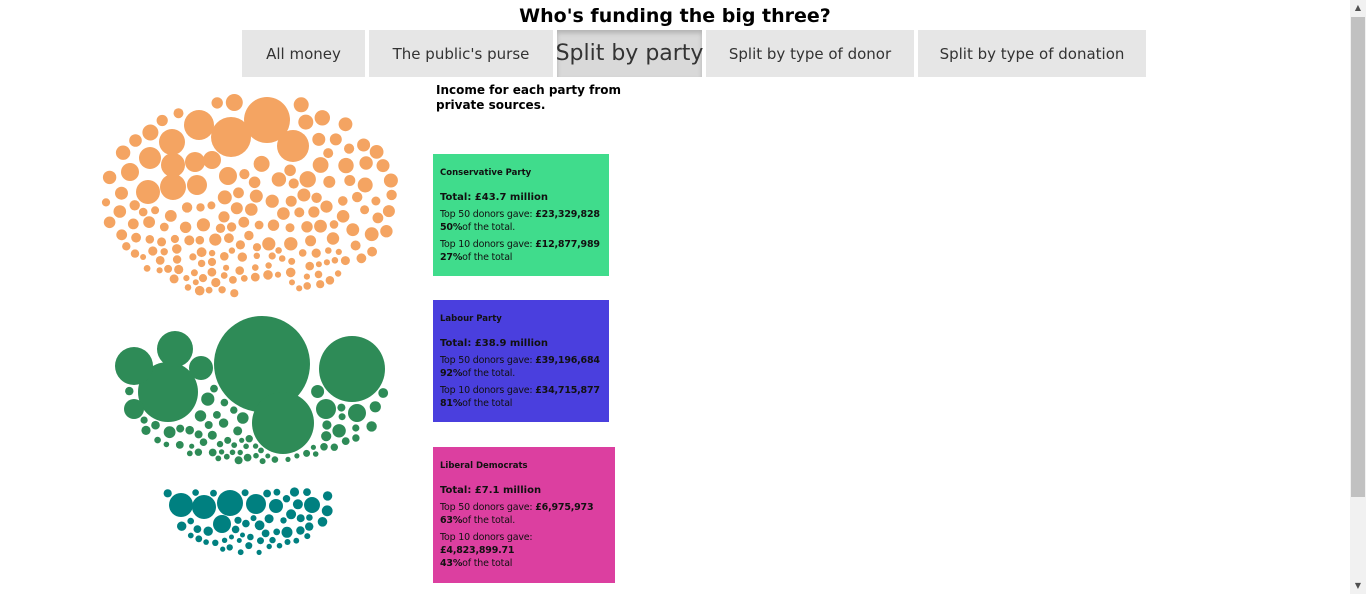 The height and width of the screenshot is (594, 1366). Describe the element at coordinates (524, 537) in the screenshot. I see `top10-line: Top 10 donors gave:` at that location.